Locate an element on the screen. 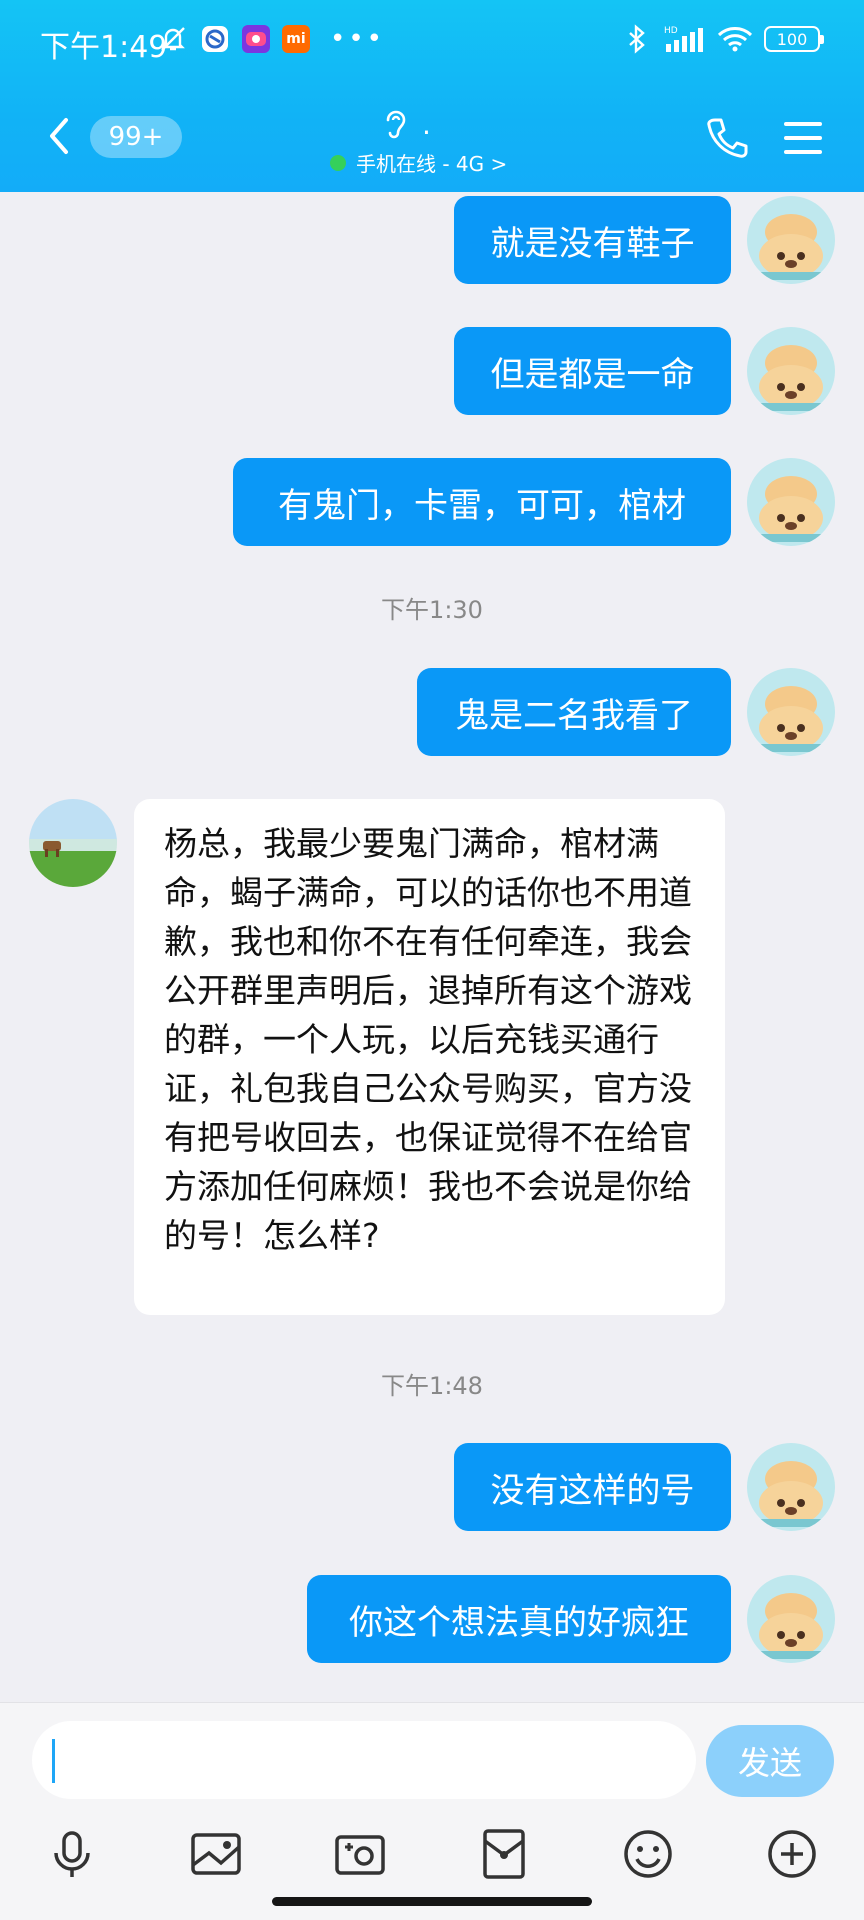 Image resolution: width=864 pixels, height=1920 pixels. contact-name: . is located at coordinates (426, 124).